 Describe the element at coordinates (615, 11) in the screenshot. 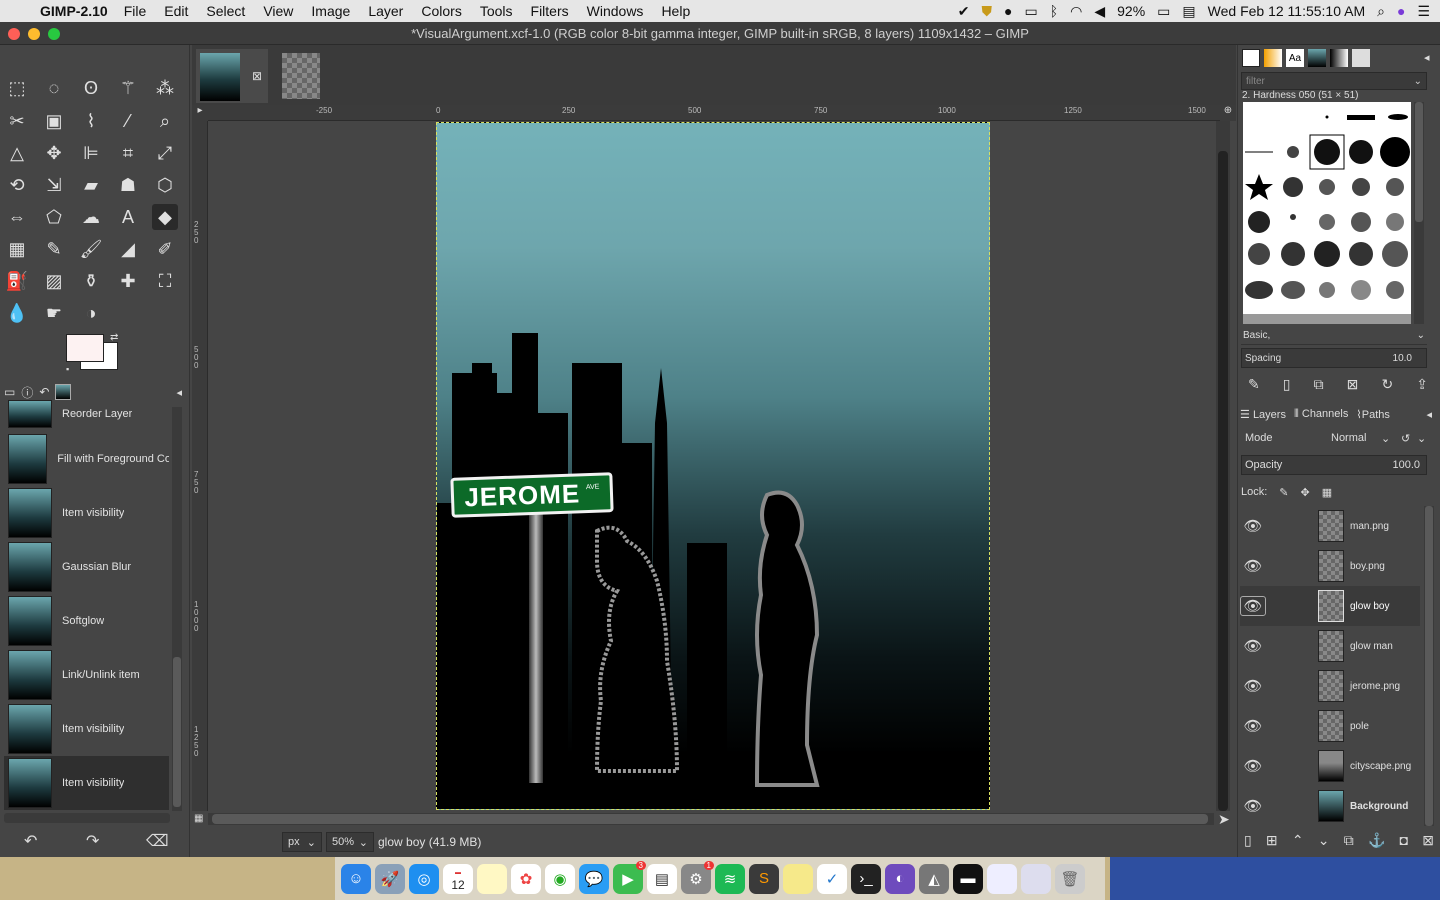

I see `menu-windows: Windows` at that location.